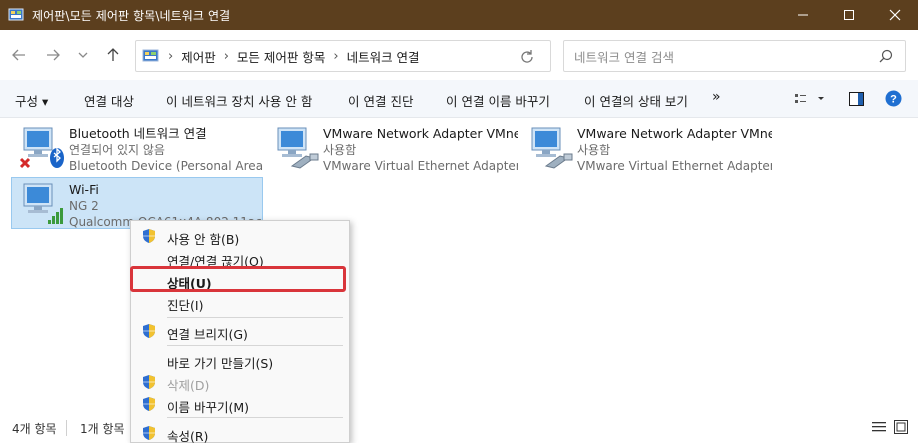 This screenshot has height=443, width=918. Describe the element at coordinates (138, 133) in the screenshot. I see `connection-name: Bluetooth 네트워크 연결` at that location.